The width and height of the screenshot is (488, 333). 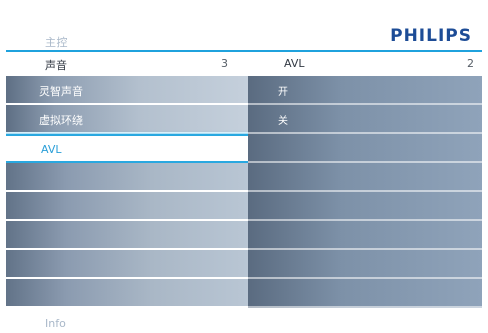 What do you see at coordinates (61, 120) in the screenshot?
I see `menu-item-label: 虚拟环绕` at bounding box center [61, 120].